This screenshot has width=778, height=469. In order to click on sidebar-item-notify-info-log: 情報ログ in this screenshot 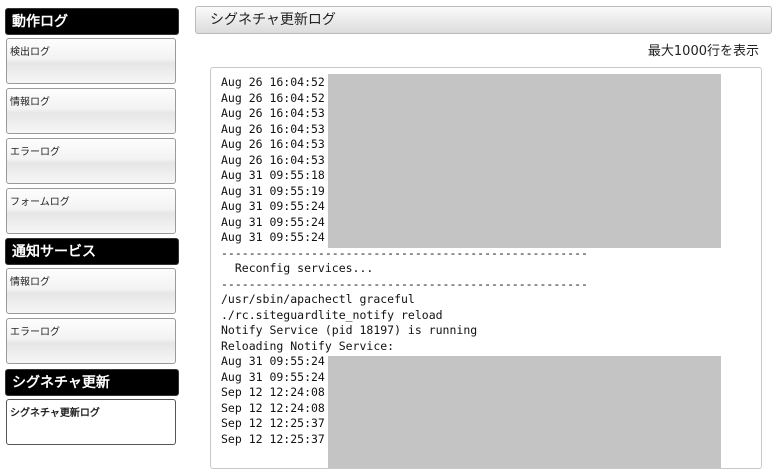, I will do `click(91, 291)`.